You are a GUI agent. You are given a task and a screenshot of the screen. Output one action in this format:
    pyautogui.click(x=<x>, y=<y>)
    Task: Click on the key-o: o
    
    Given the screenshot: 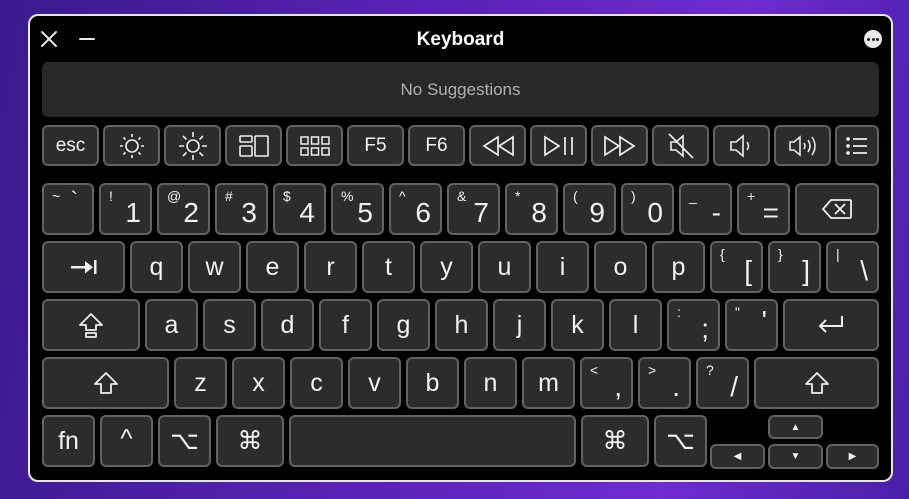 What is the action you would take?
    pyautogui.click(x=620, y=267)
    